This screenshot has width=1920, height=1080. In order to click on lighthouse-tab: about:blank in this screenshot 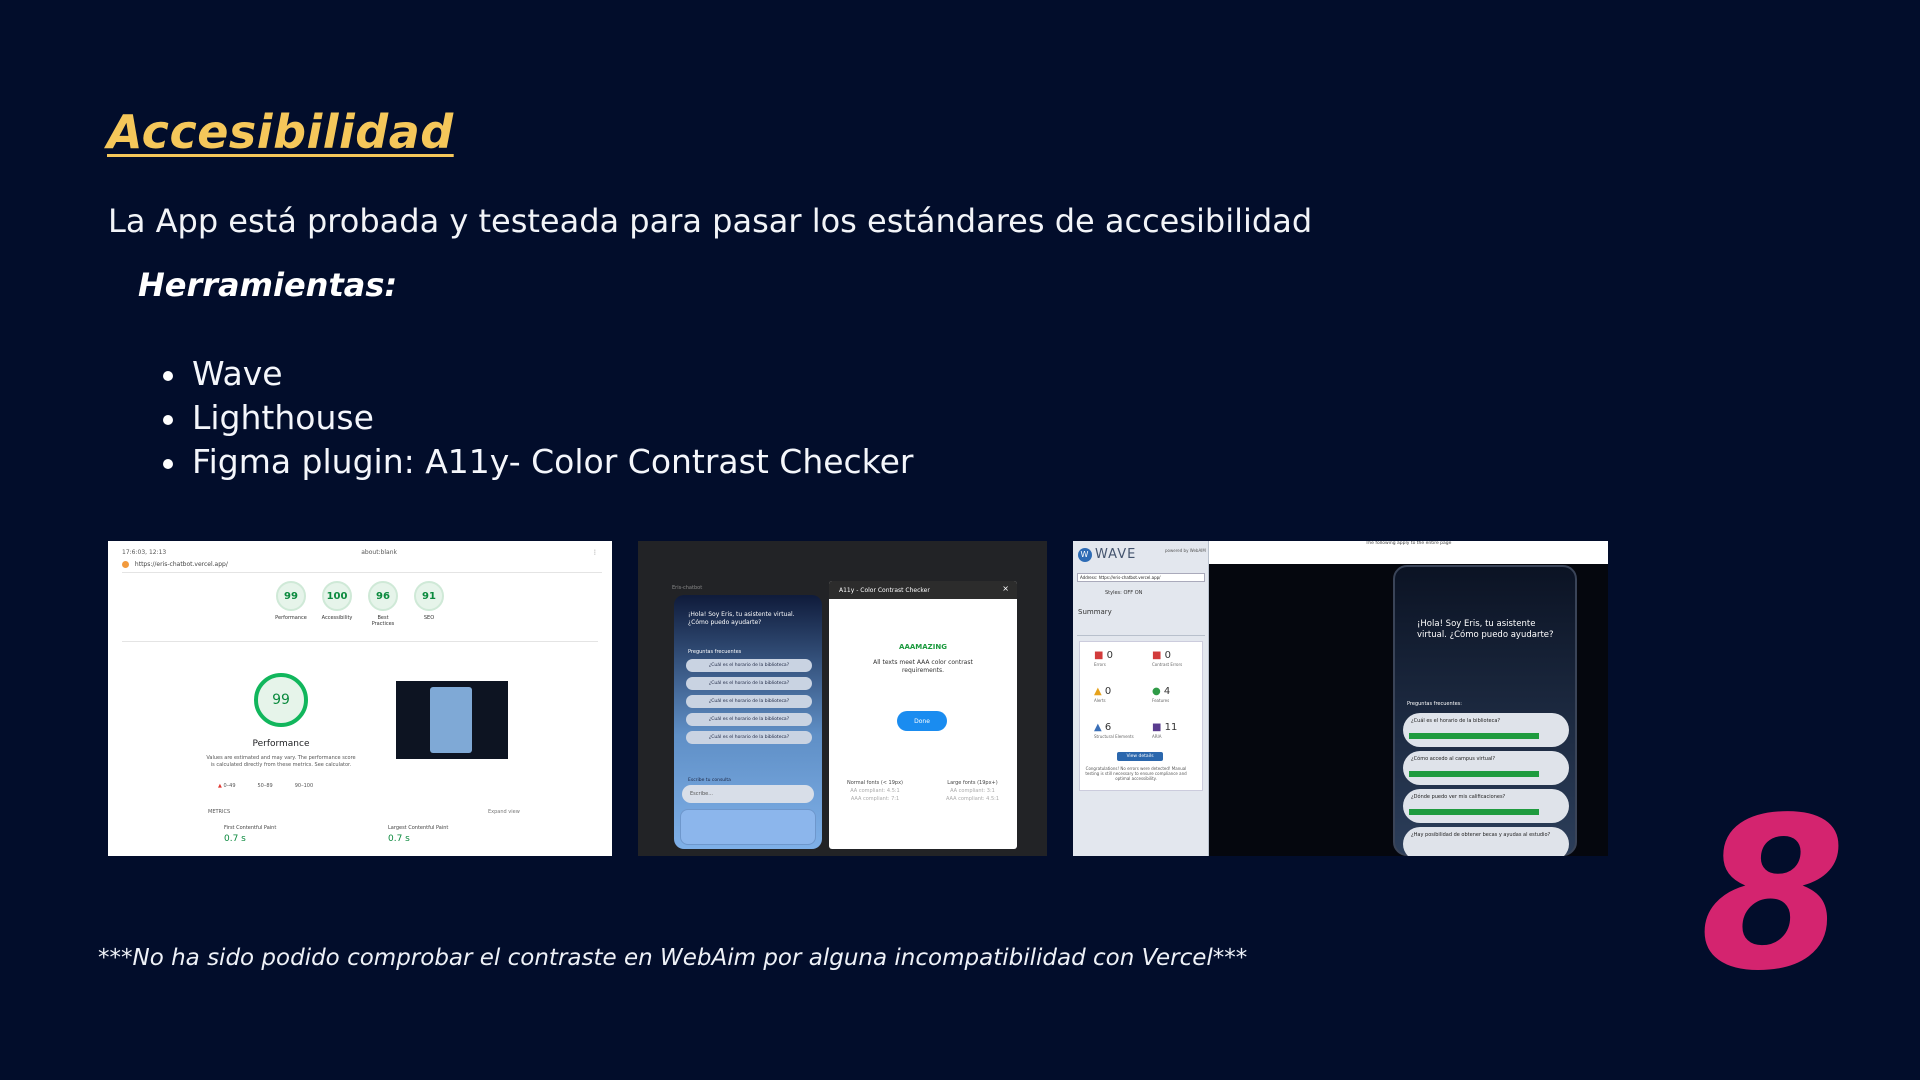, I will do `click(379, 552)`.